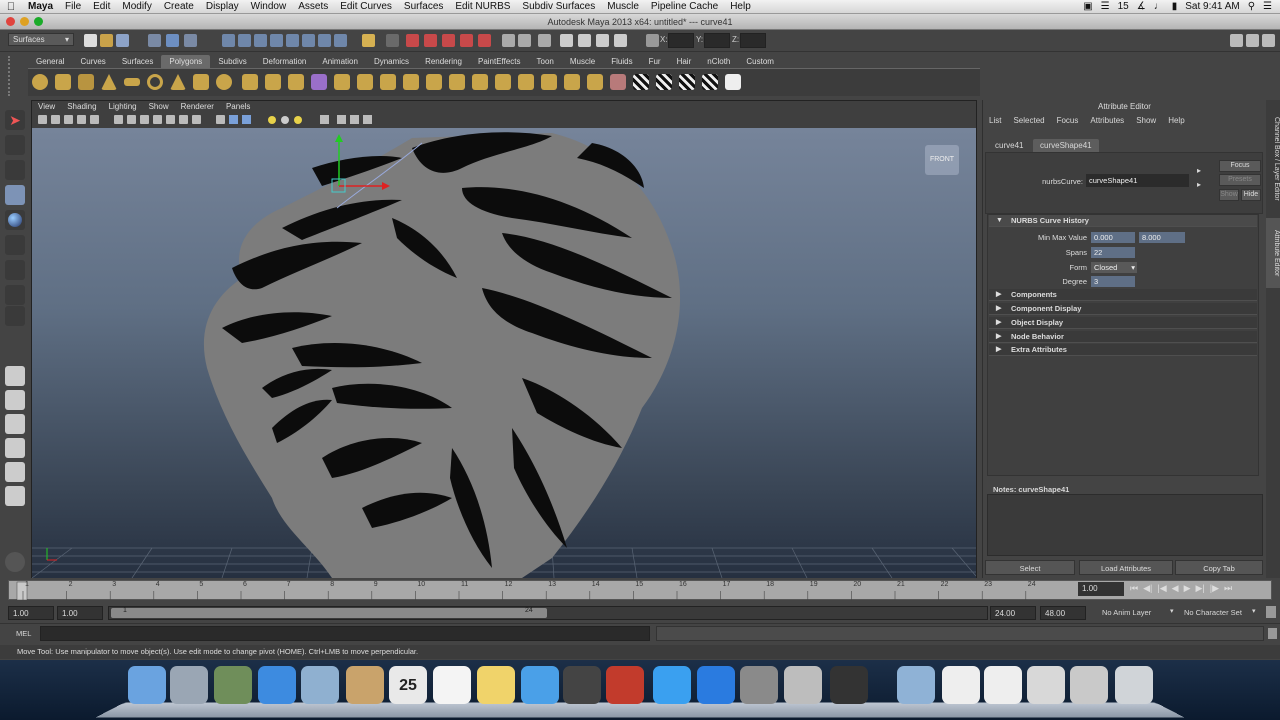 This screenshot has width=1280, height=720. What do you see at coordinates (238, 107) in the screenshot?
I see `viewport-menu-panels: Panels` at bounding box center [238, 107].